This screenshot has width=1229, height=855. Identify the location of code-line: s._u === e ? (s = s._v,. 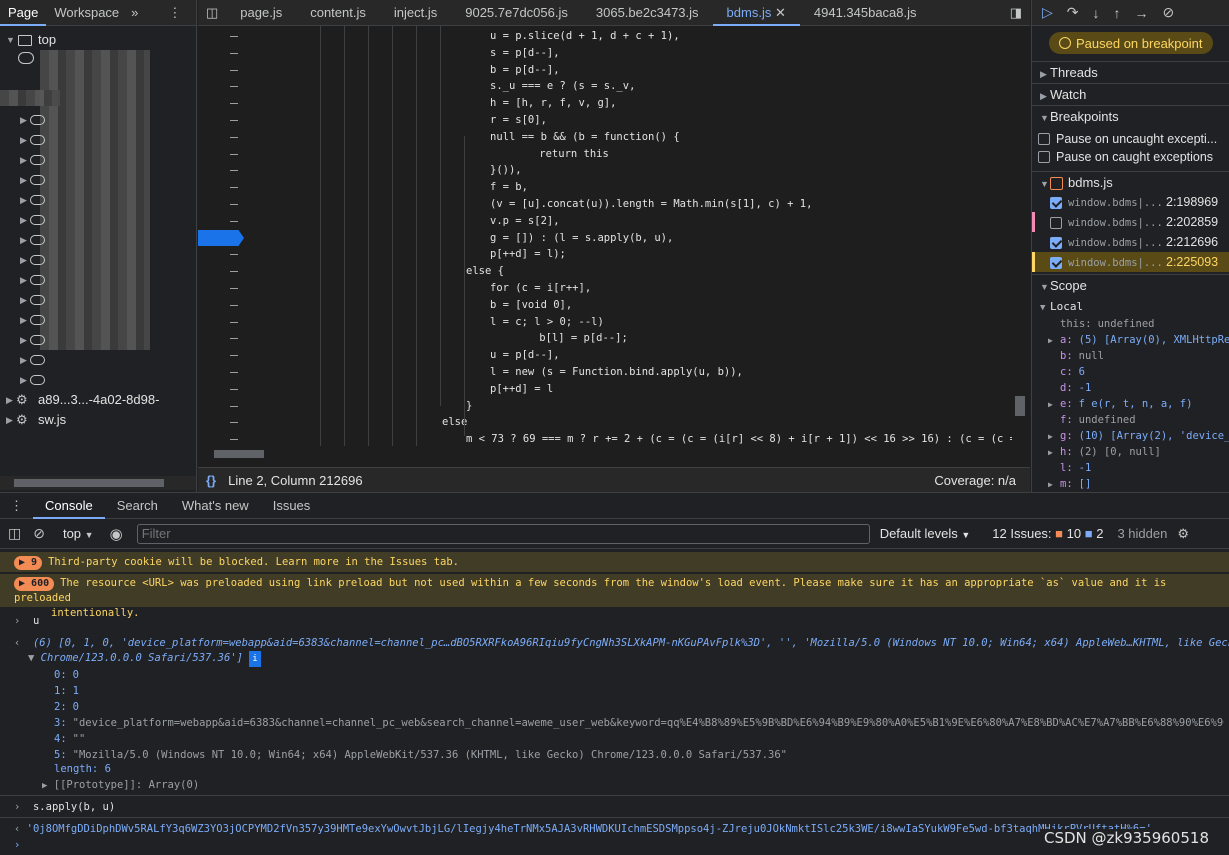
(562, 86).